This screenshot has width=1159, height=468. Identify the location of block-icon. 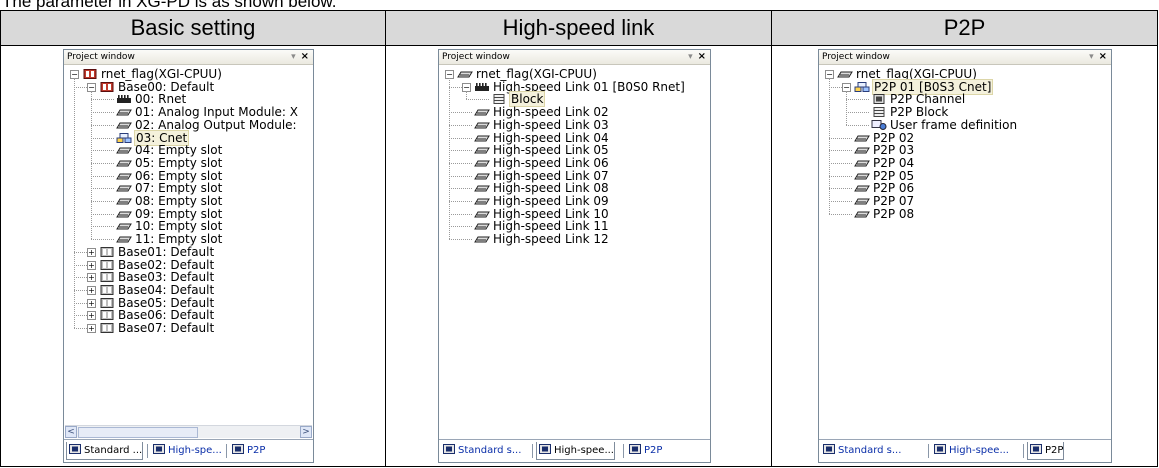
(499, 99).